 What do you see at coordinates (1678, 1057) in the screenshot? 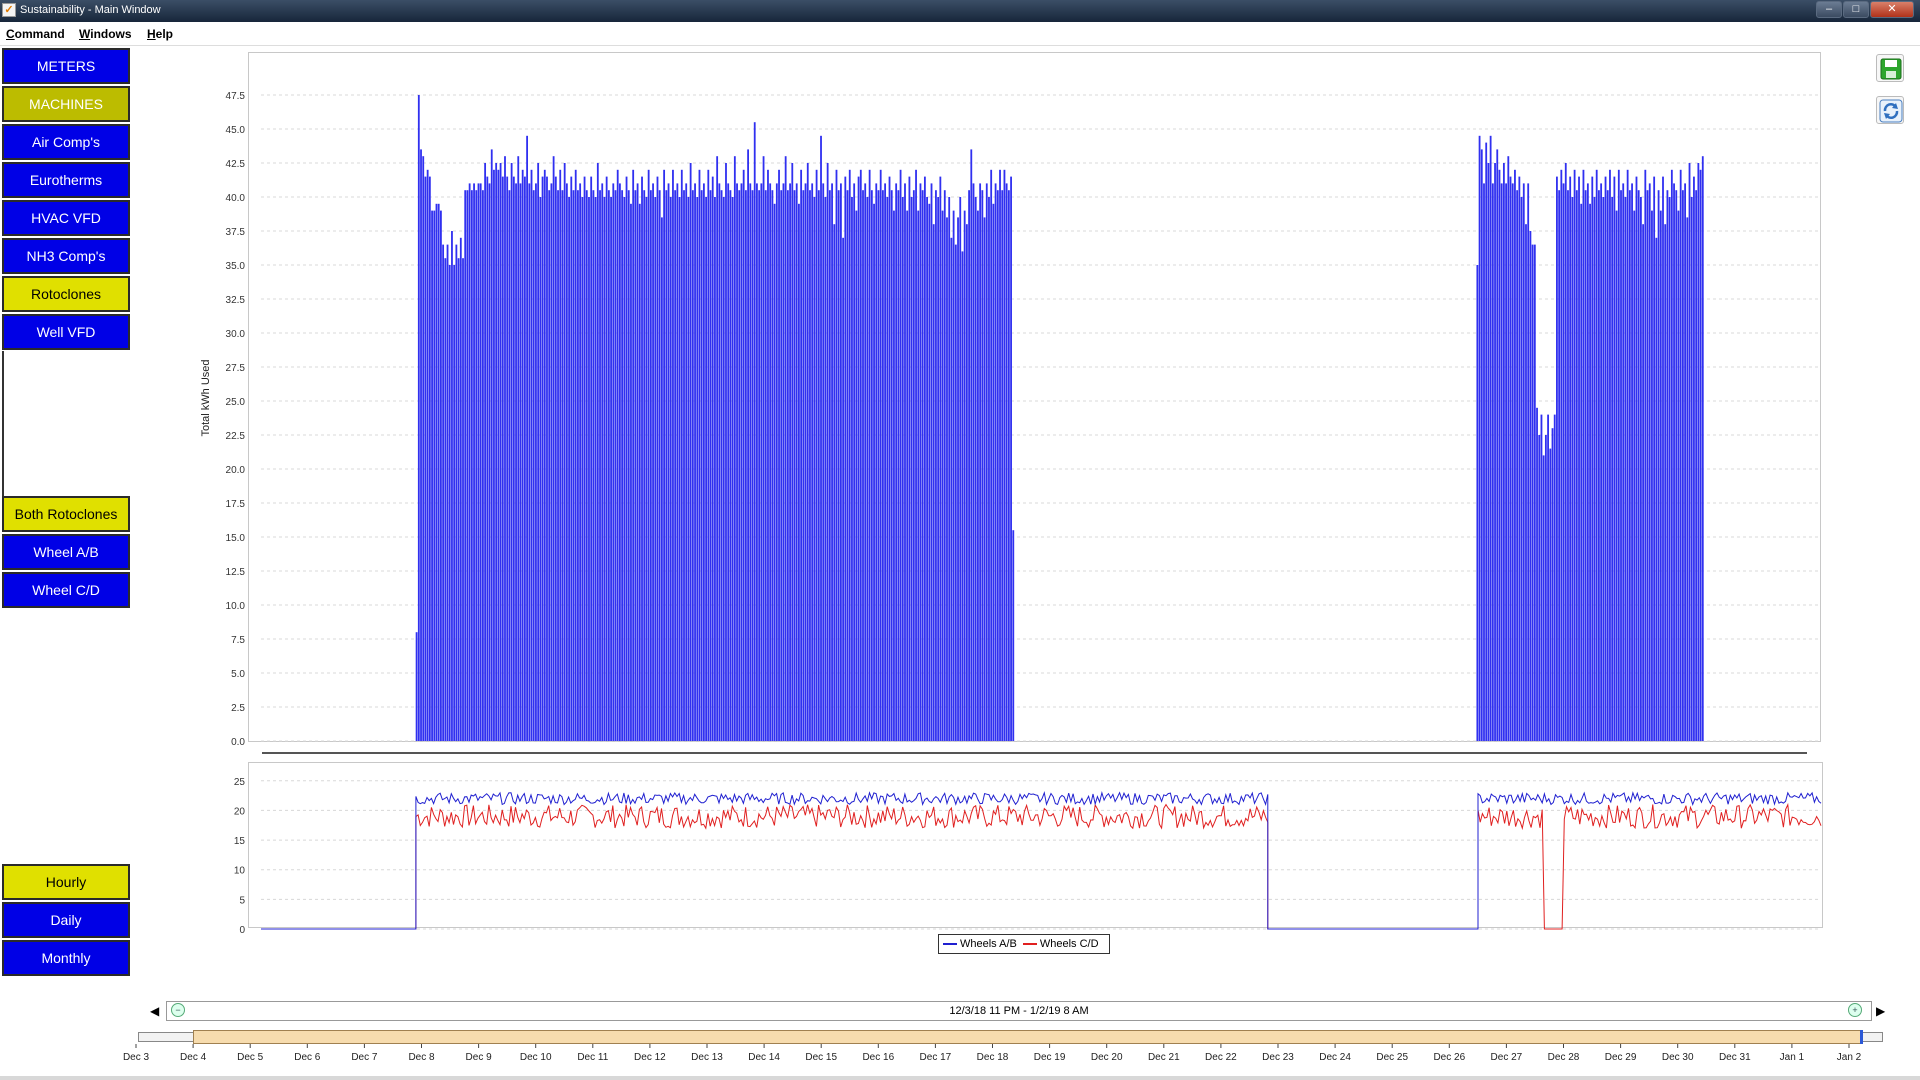
I see `date-tick-label: Dec 30` at bounding box center [1678, 1057].